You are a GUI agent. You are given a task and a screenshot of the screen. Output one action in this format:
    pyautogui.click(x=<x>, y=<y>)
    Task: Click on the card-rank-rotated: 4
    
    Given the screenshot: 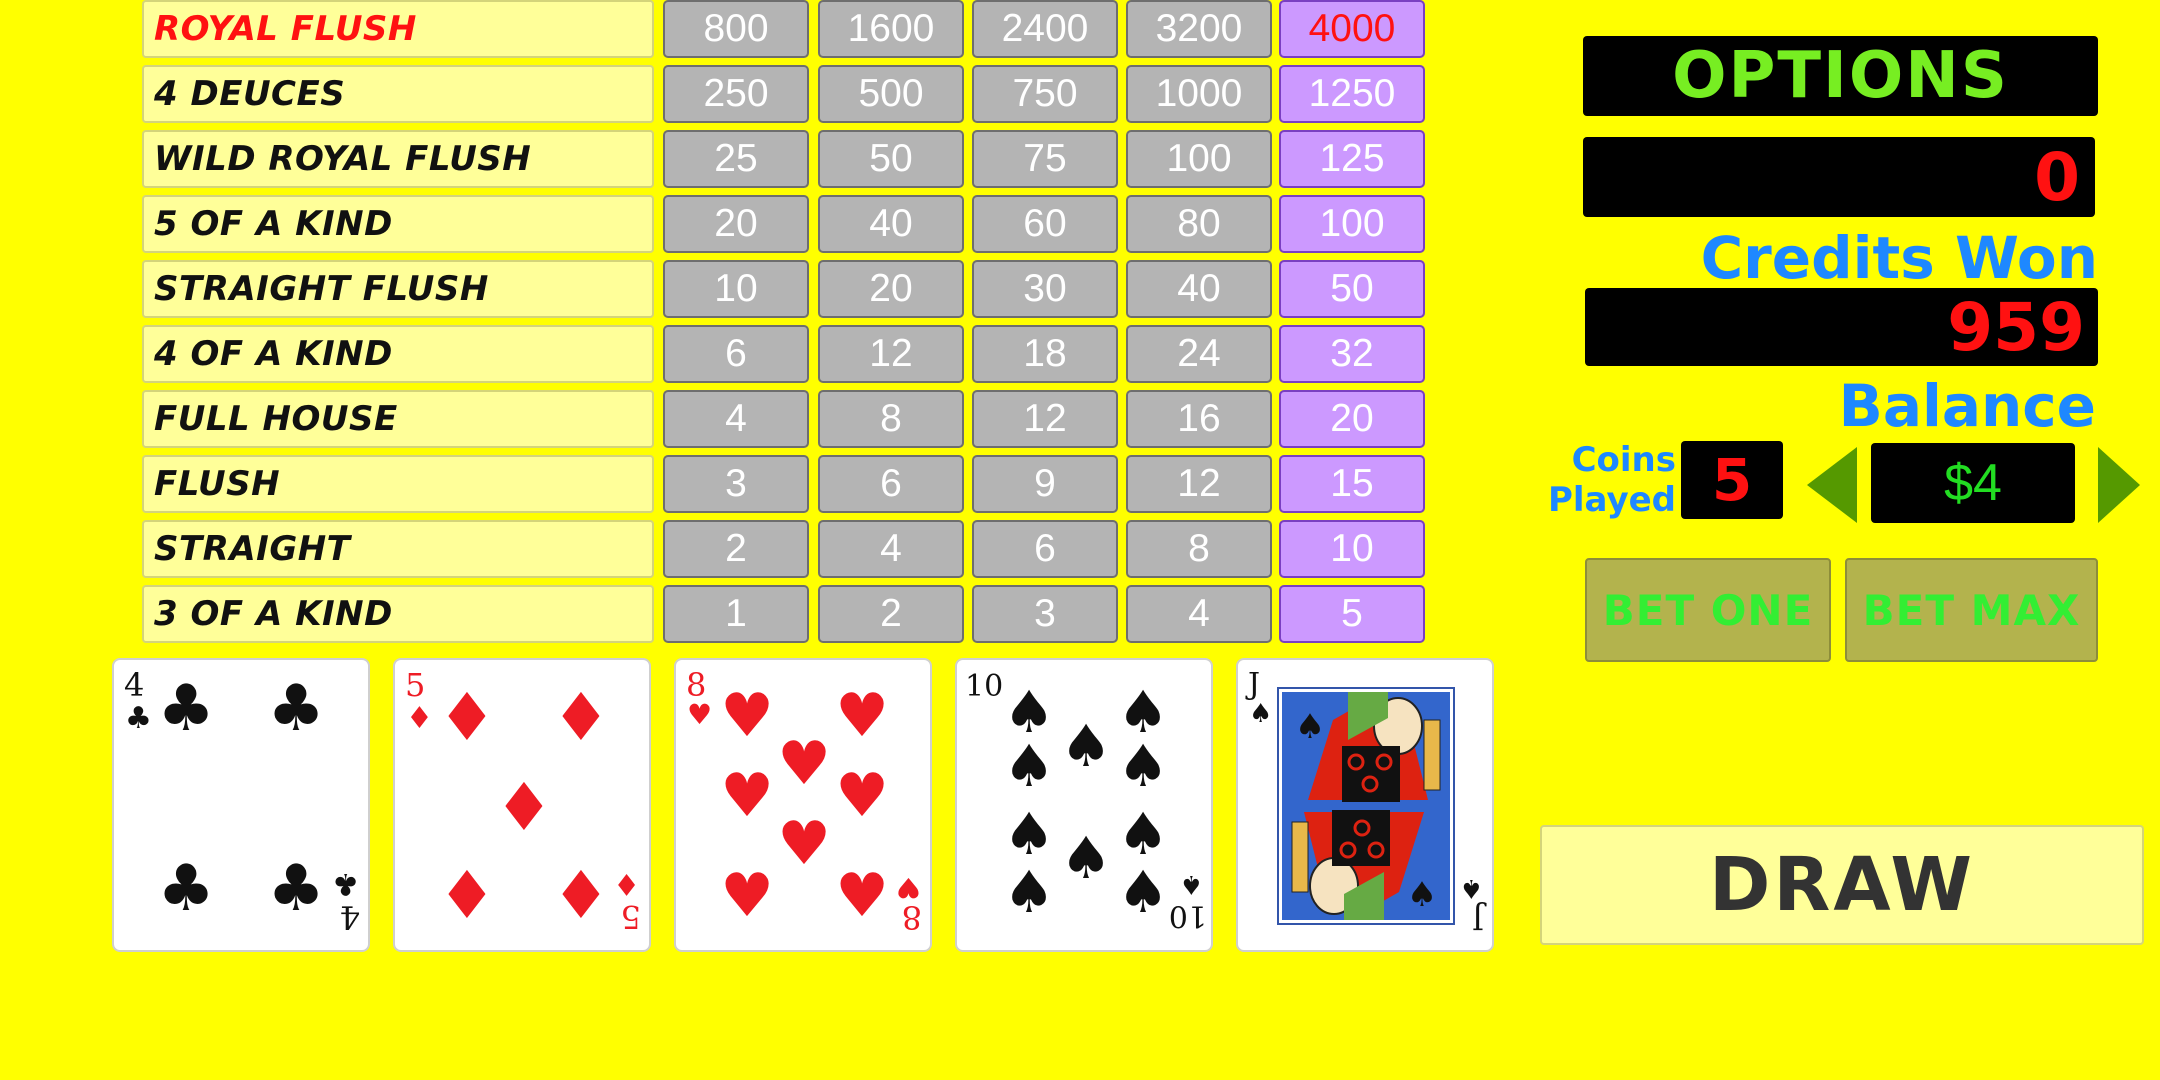 What is the action you would take?
    pyautogui.click(x=350, y=917)
    